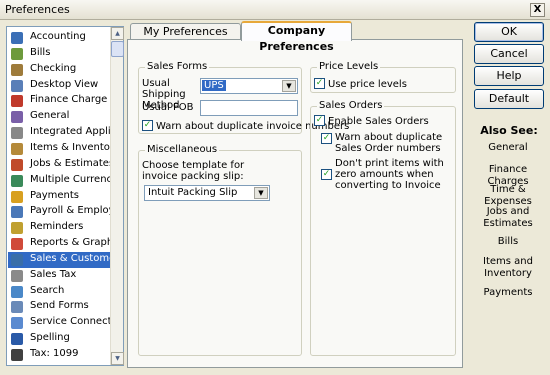 This screenshot has width=550, height=375. I want to click on sidebar-item: Checking, so click(59, 70).